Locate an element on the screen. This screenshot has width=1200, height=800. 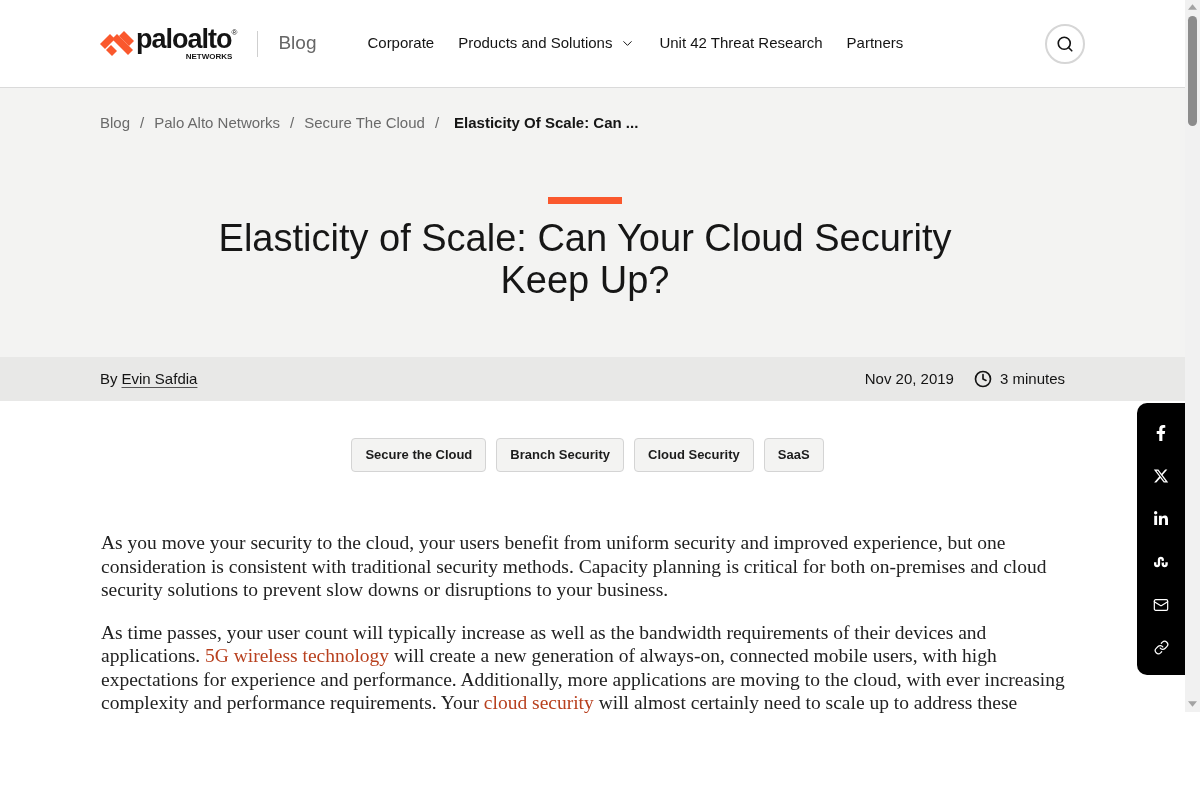
nav-link: Products and Solutions is located at coordinates (547, 43).